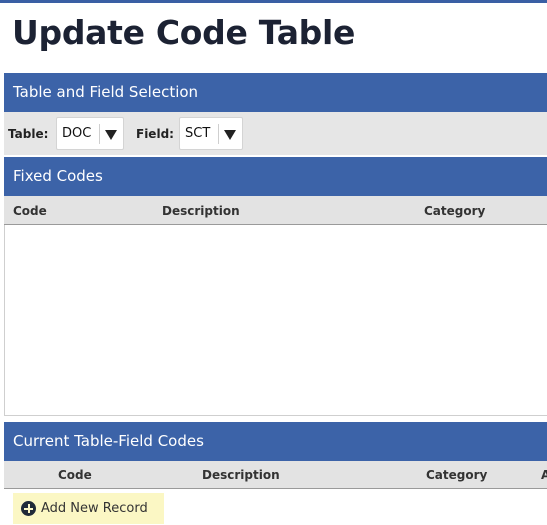 This screenshot has width=547, height=525. I want to click on field-select-value: SCT, so click(198, 133).